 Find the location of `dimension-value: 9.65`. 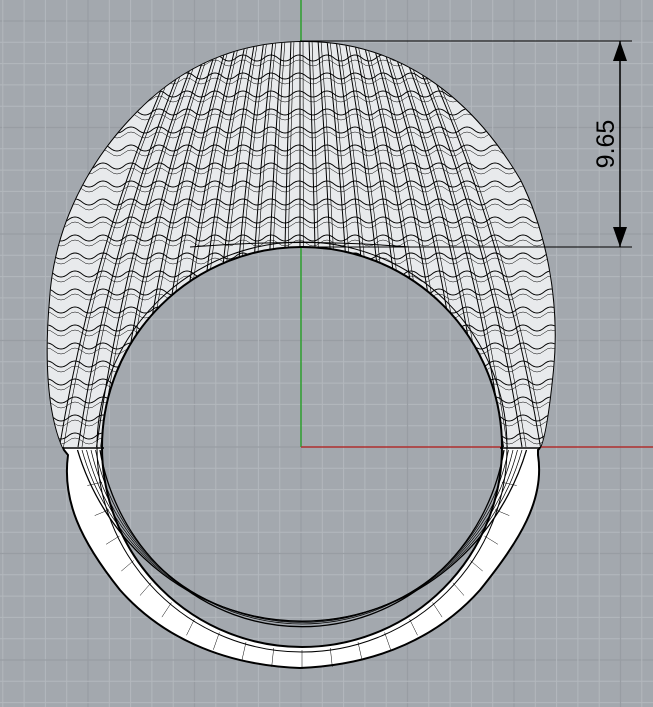

dimension-value: 9.65 is located at coordinates (606, 144).